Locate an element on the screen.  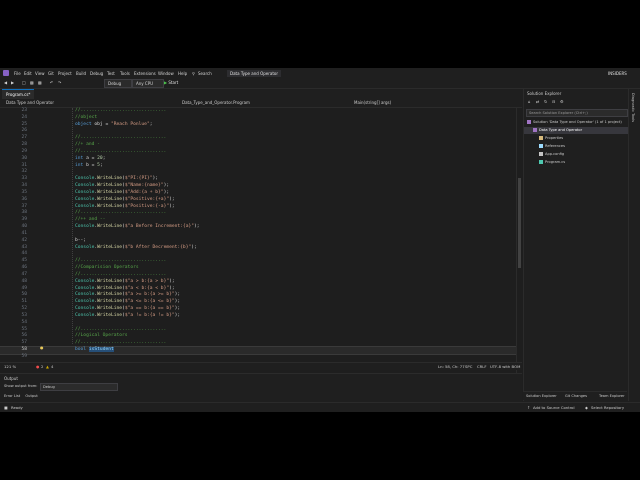
code-line: 58 bool isStudent is located at coordinates (258, 350).